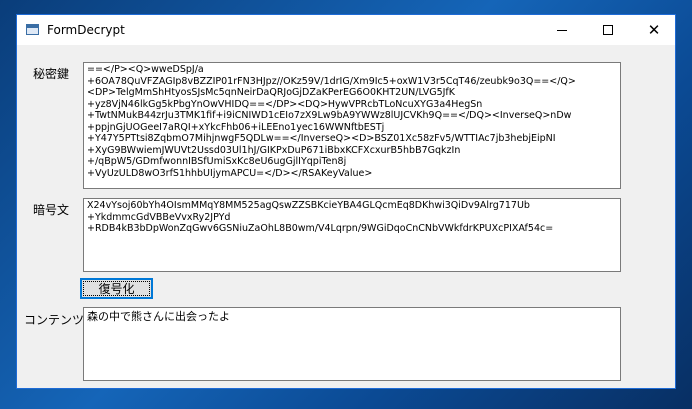 The width and height of the screenshot is (692, 409). I want to click on close-icon: ✕, so click(654, 29).